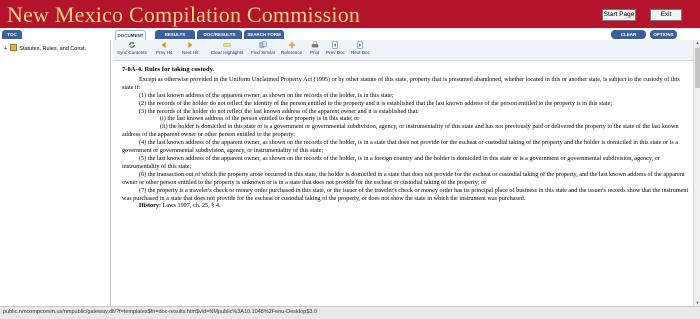 Image resolution: width=700 pixels, height=319 pixels. I want to click on print-icon, so click(314, 44).